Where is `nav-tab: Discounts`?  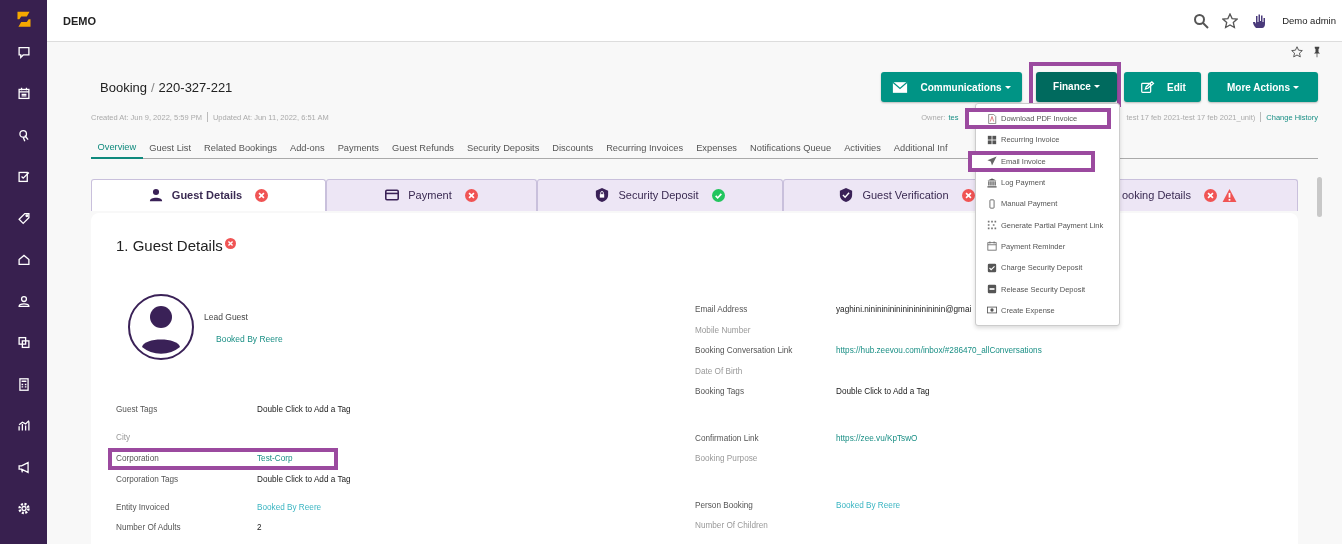
nav-tab: Discounts is located at coordinates (572, 149).